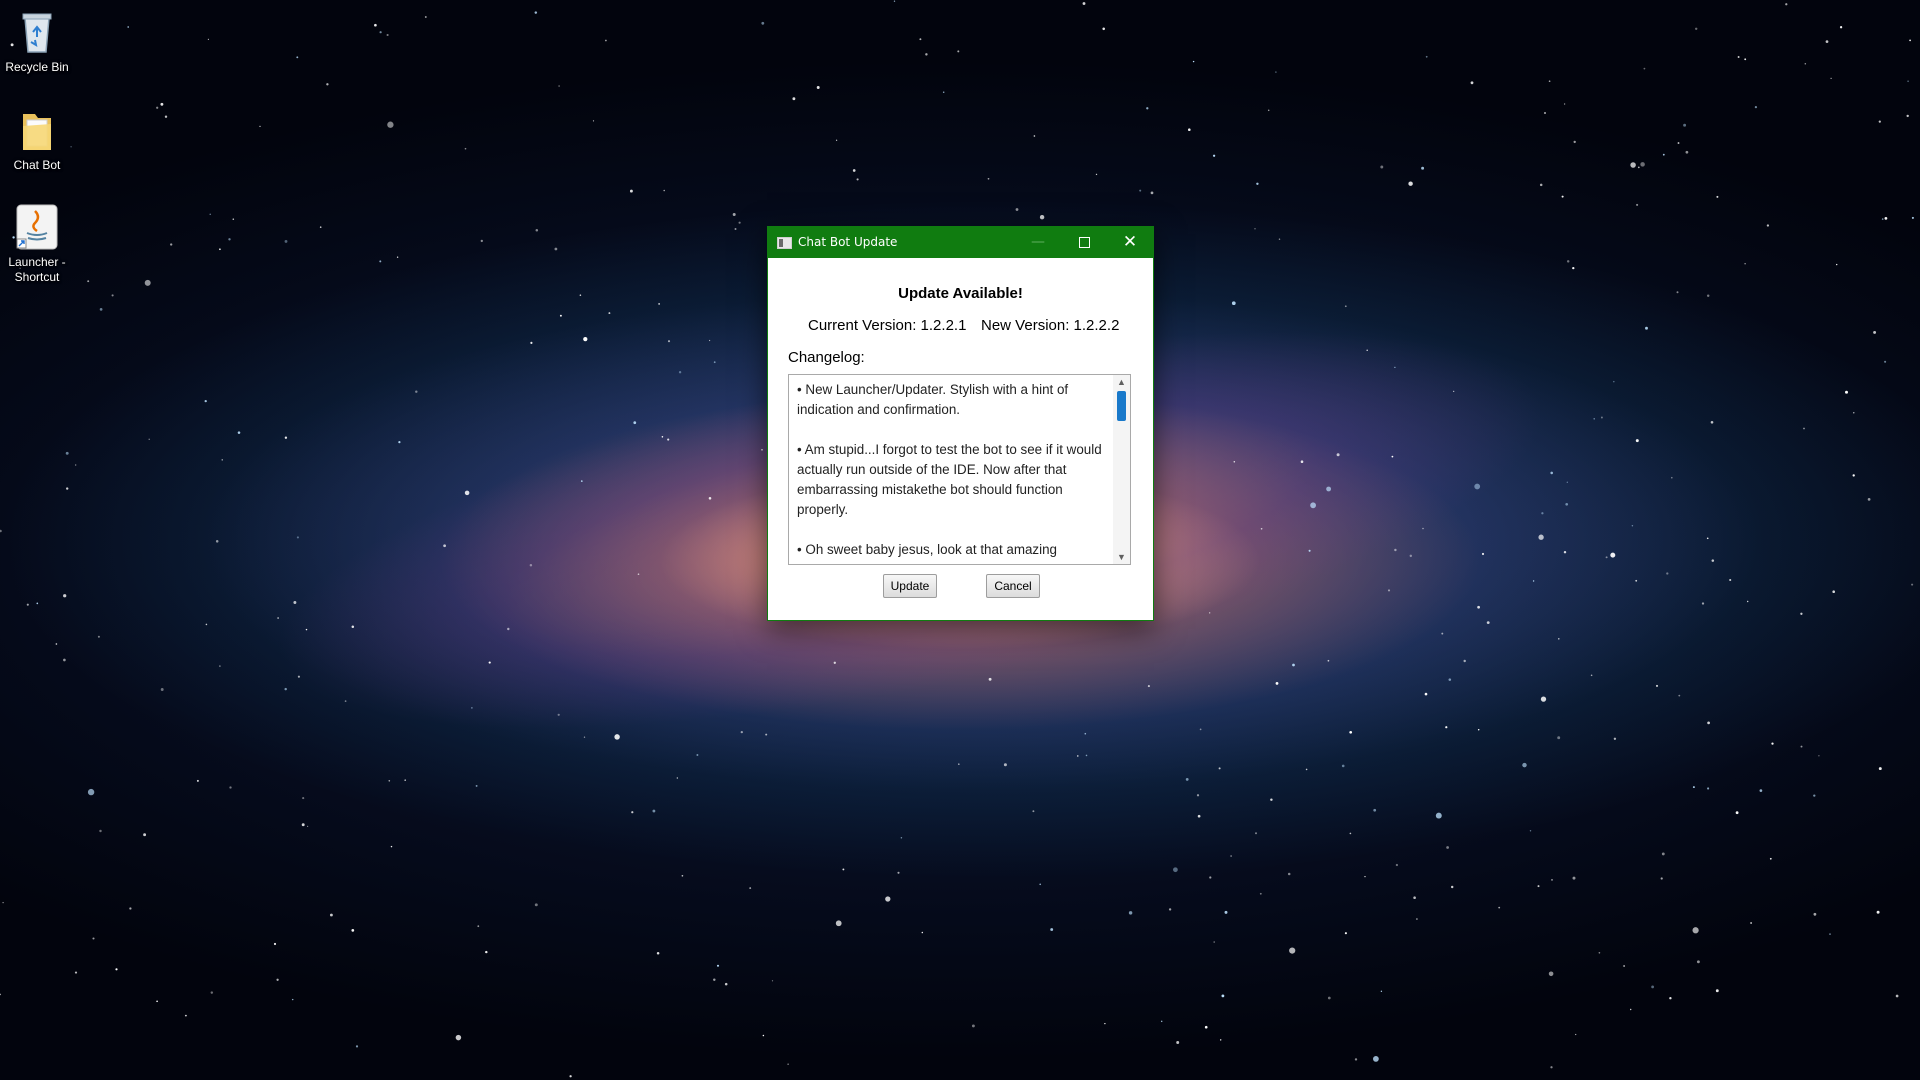  Describe the element at coordinates (1121, 406) in the screenshot. I see `scroll-thumb` at that location.